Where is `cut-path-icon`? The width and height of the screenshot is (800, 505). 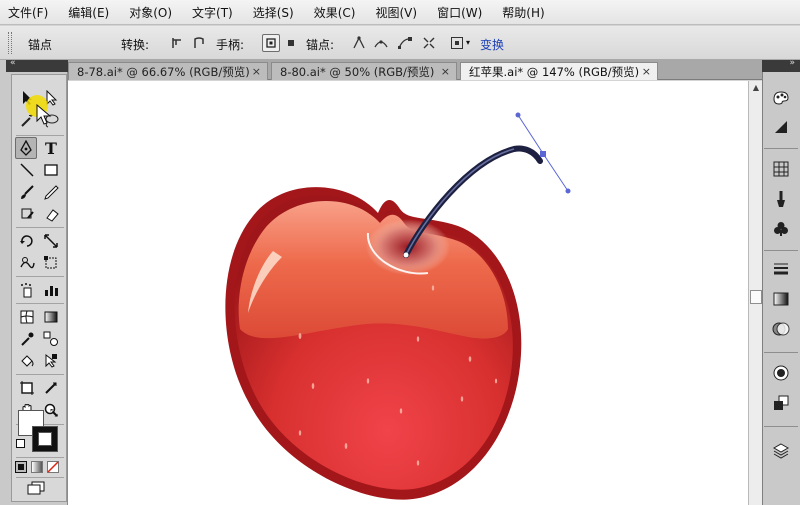
cut-path-icon is located at coordinates (405, 43).